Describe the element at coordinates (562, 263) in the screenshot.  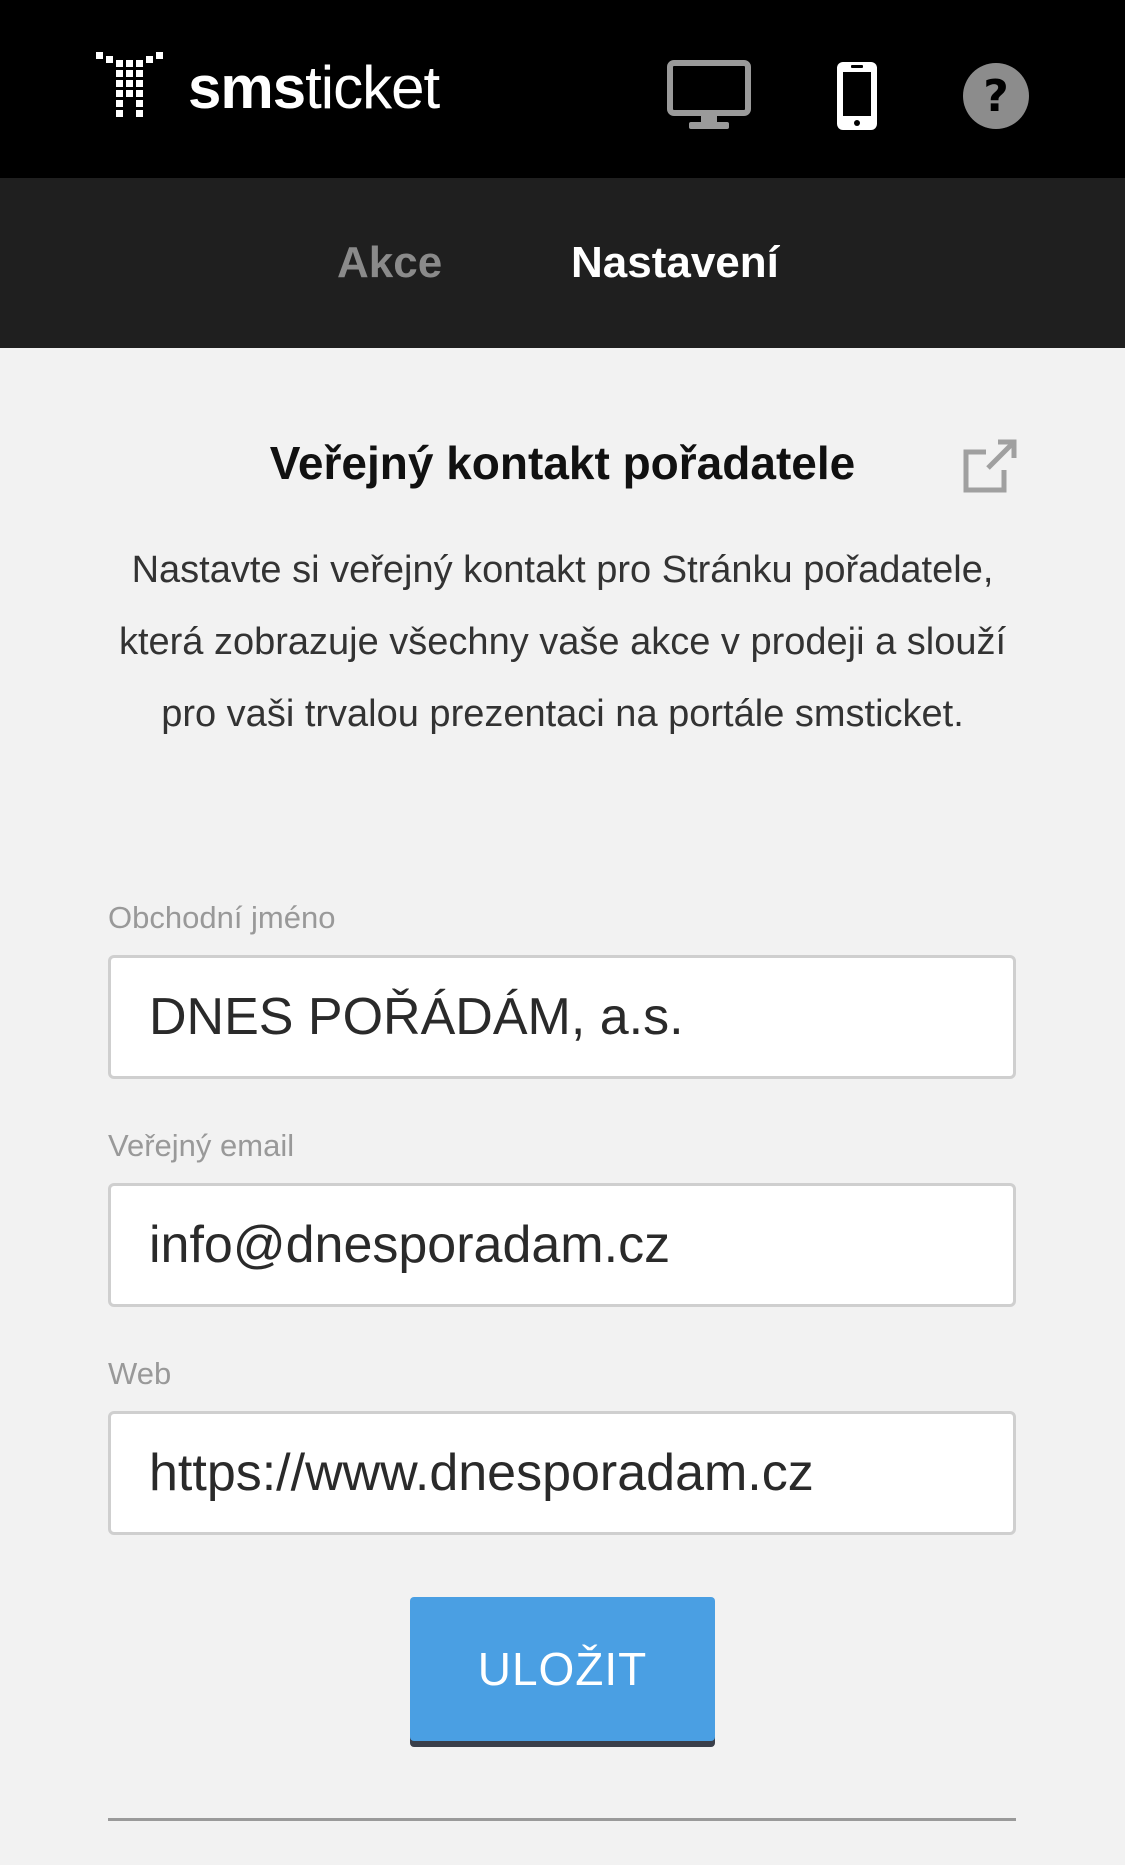
I see `main-nav: Akce Nastavení` at that location.